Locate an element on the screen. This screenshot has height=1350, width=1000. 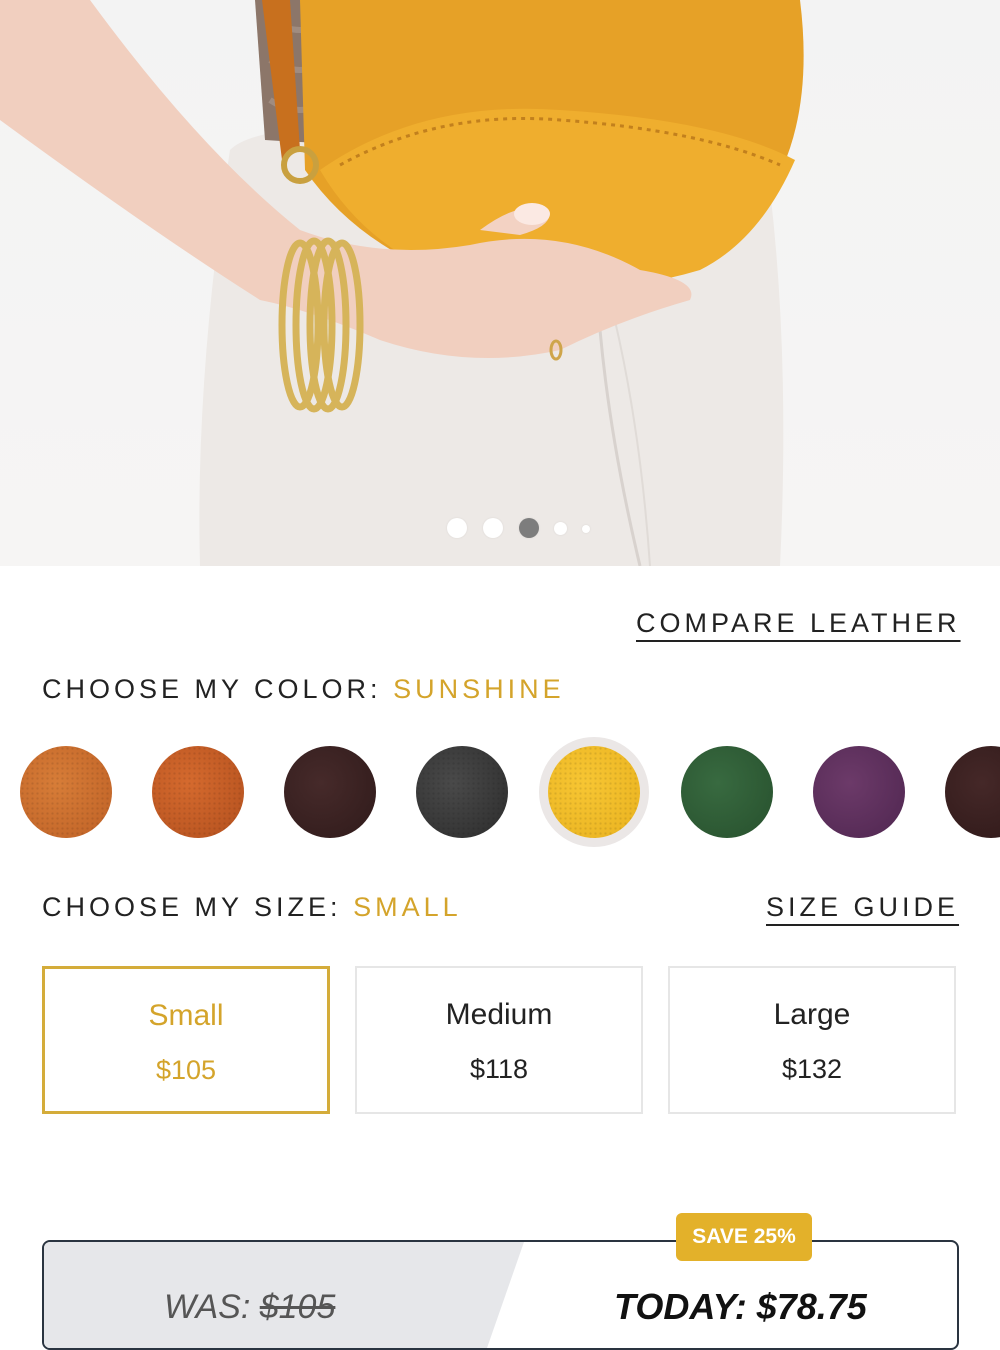
swatch-espresso is located at coordinates (972, 792).